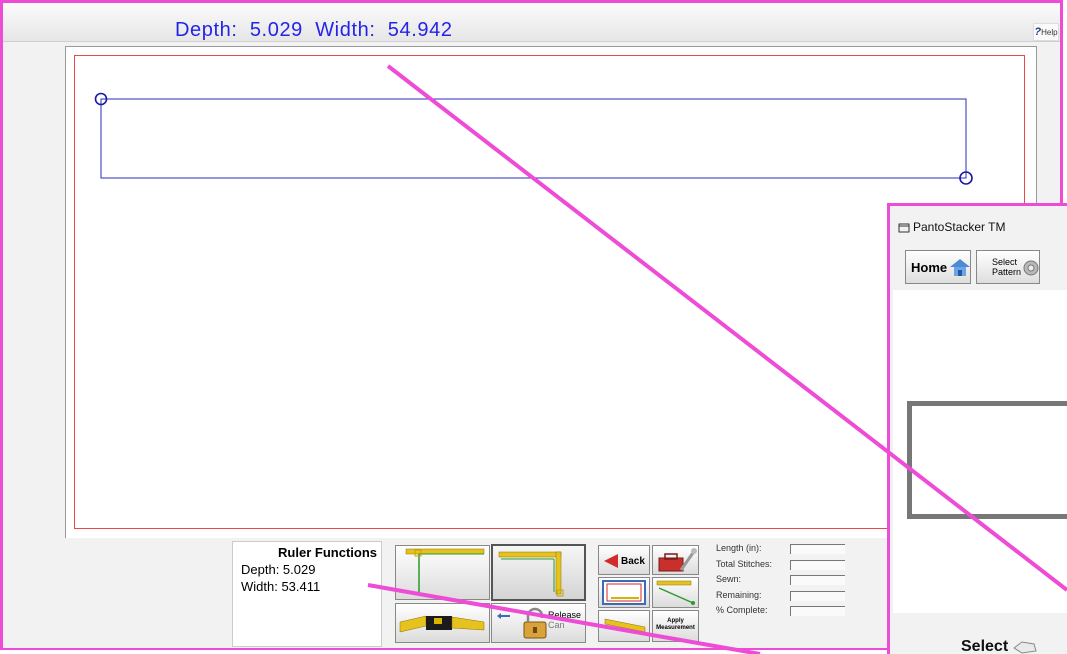 The height and width of the screenshot is (654, 1067). What do you see at coordinates (960, 267) in the screenshot?
I see `home-icon` at bounding box center [960, 267].